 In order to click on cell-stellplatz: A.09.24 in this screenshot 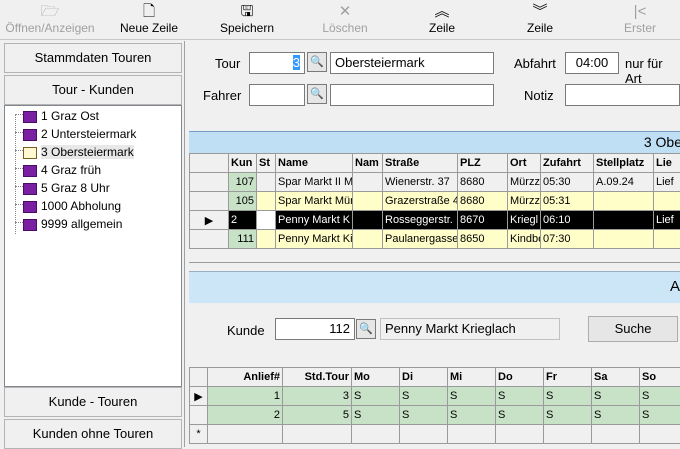, I will do `click(624, 182)`.